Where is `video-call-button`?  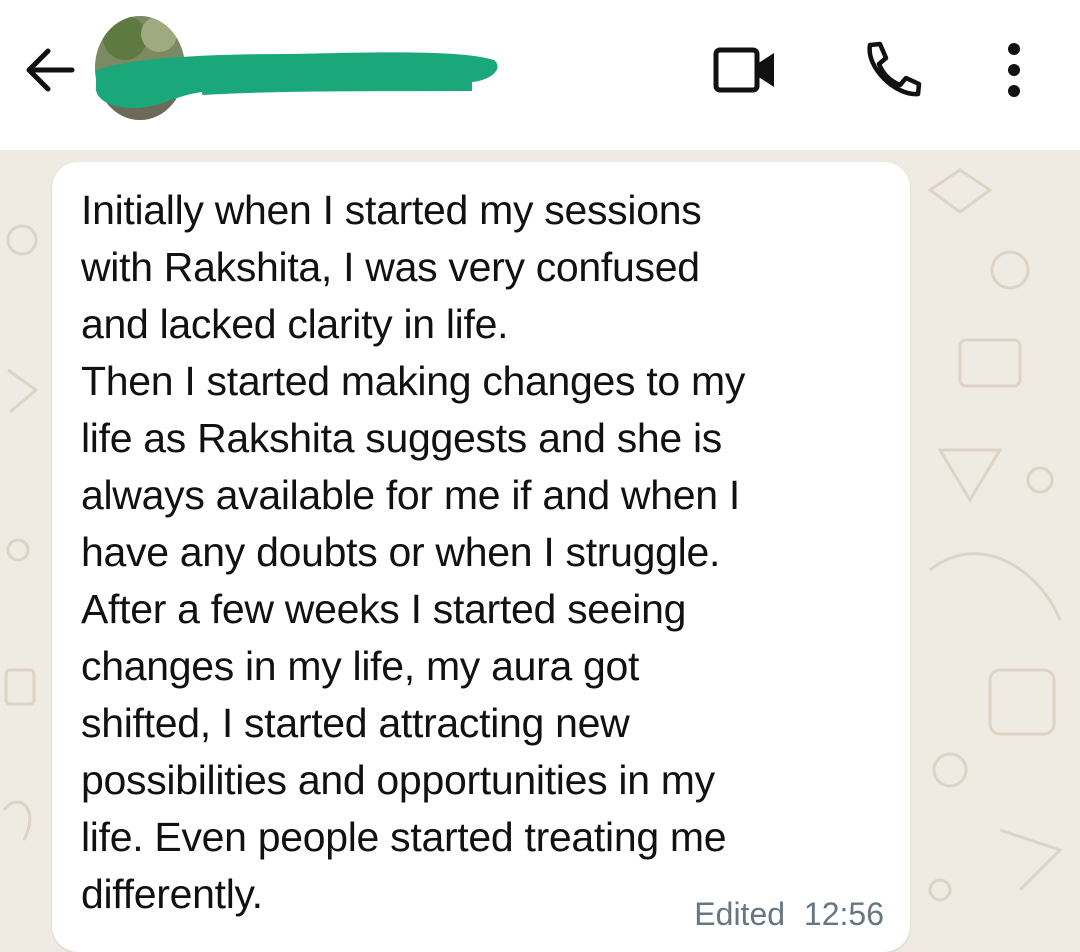
video-call-button is located at coordinates (747, 70).